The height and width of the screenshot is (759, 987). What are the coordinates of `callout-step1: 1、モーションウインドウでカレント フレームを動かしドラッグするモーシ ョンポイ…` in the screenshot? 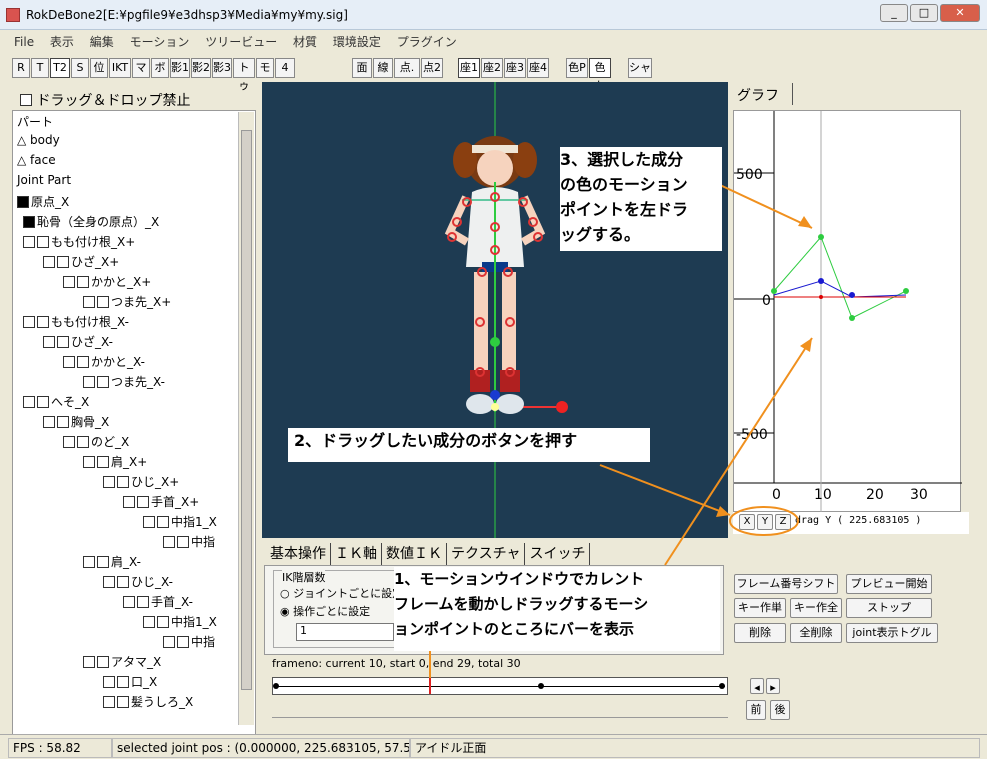 It's located at (557, 609).